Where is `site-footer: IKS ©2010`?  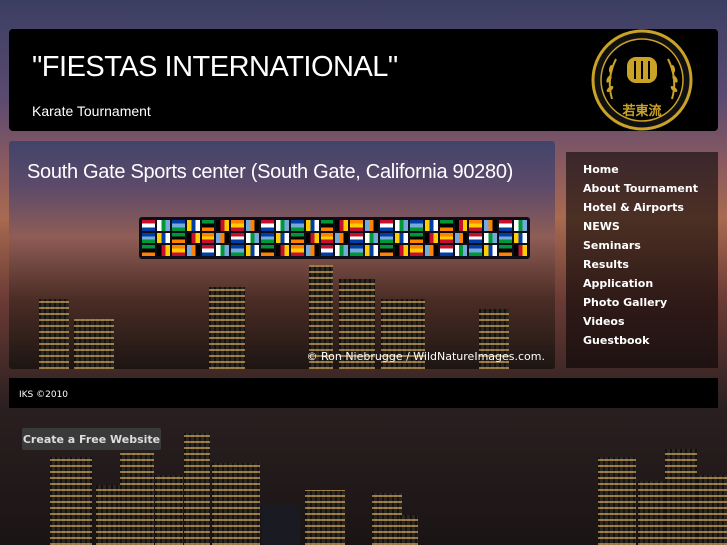 site-footer: IKS ©2010 is located at coordinates (363, 393).